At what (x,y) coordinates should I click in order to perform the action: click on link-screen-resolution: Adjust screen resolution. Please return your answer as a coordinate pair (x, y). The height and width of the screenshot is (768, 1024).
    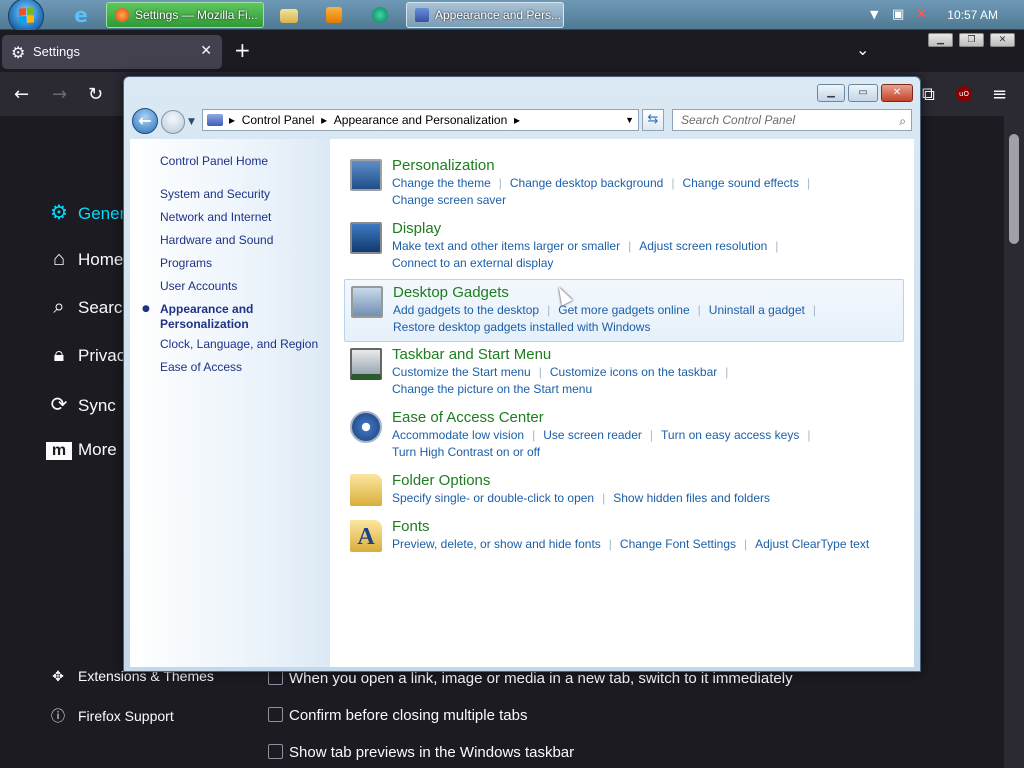
    Looking at the image, I should click on (703, 246).